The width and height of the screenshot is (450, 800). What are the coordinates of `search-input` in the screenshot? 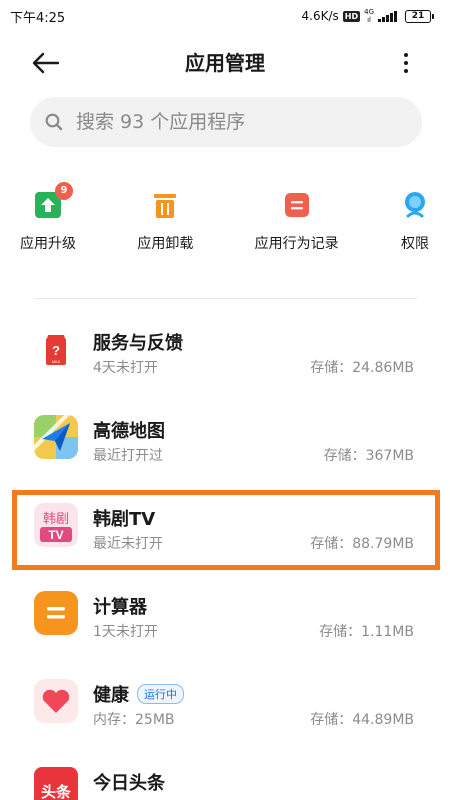 It's located at (236, 122).